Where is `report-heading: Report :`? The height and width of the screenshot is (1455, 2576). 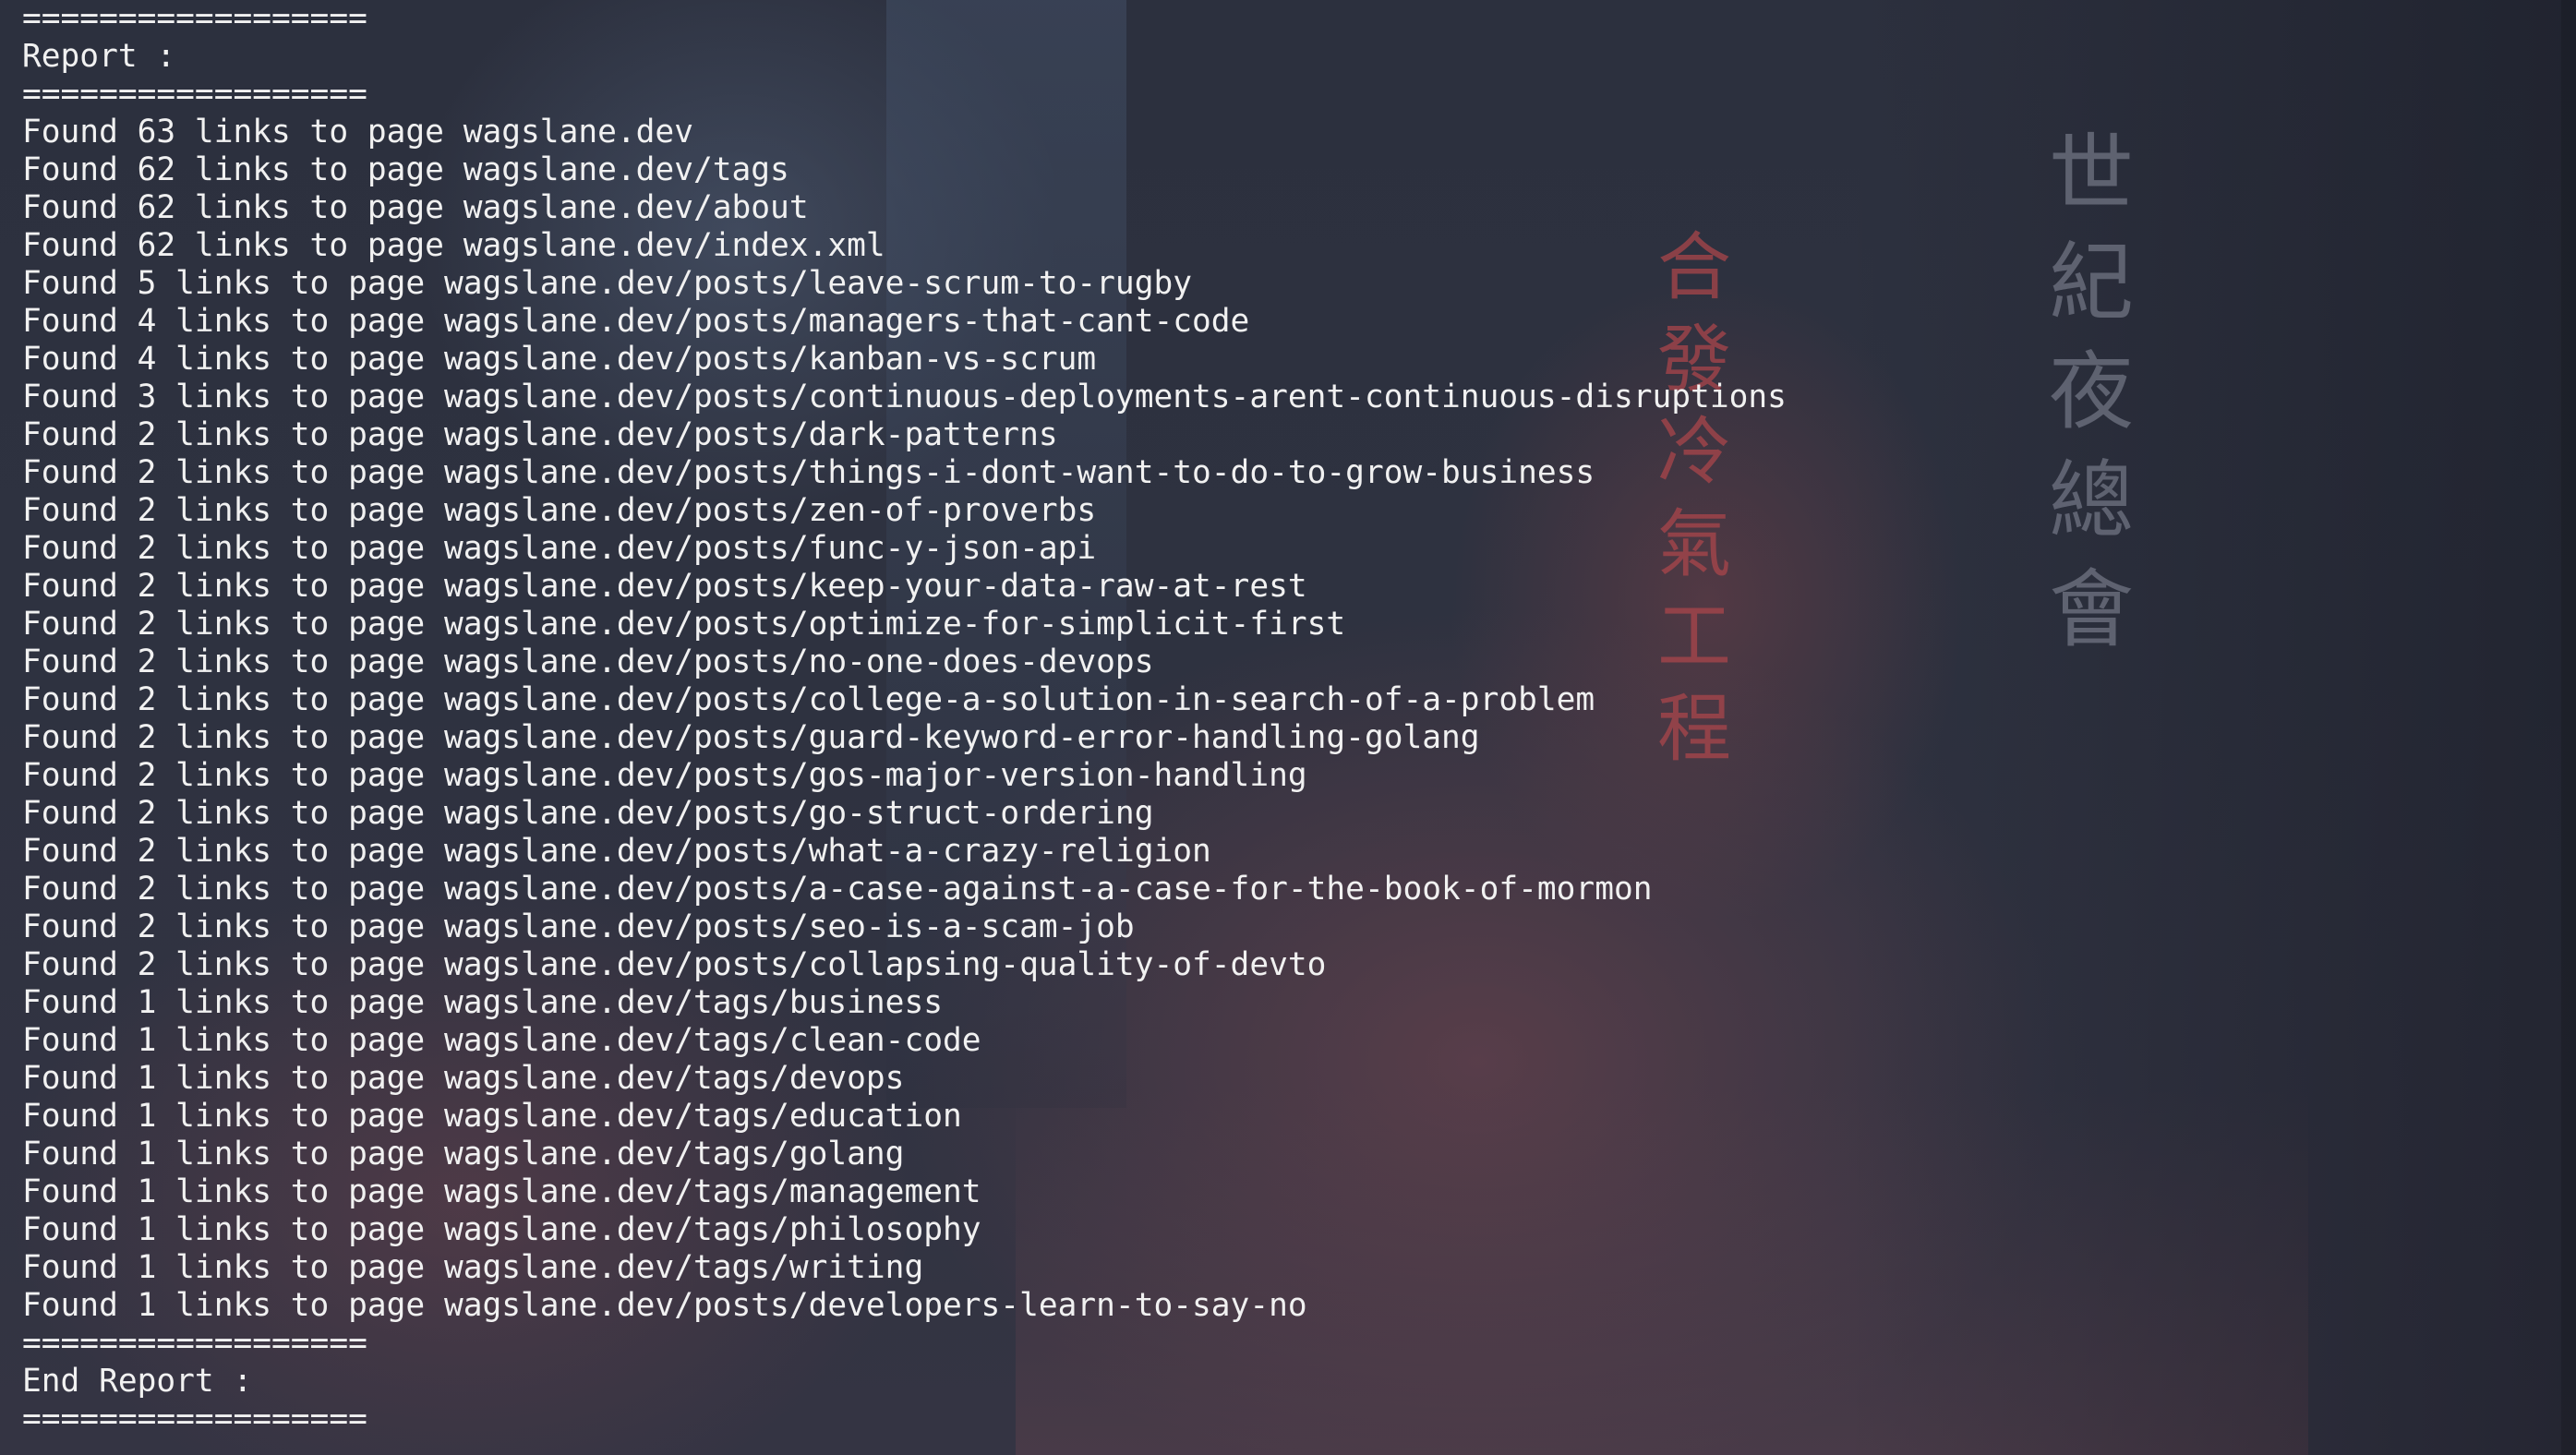
report-heading: Report : is located at coordinates (99, 56).